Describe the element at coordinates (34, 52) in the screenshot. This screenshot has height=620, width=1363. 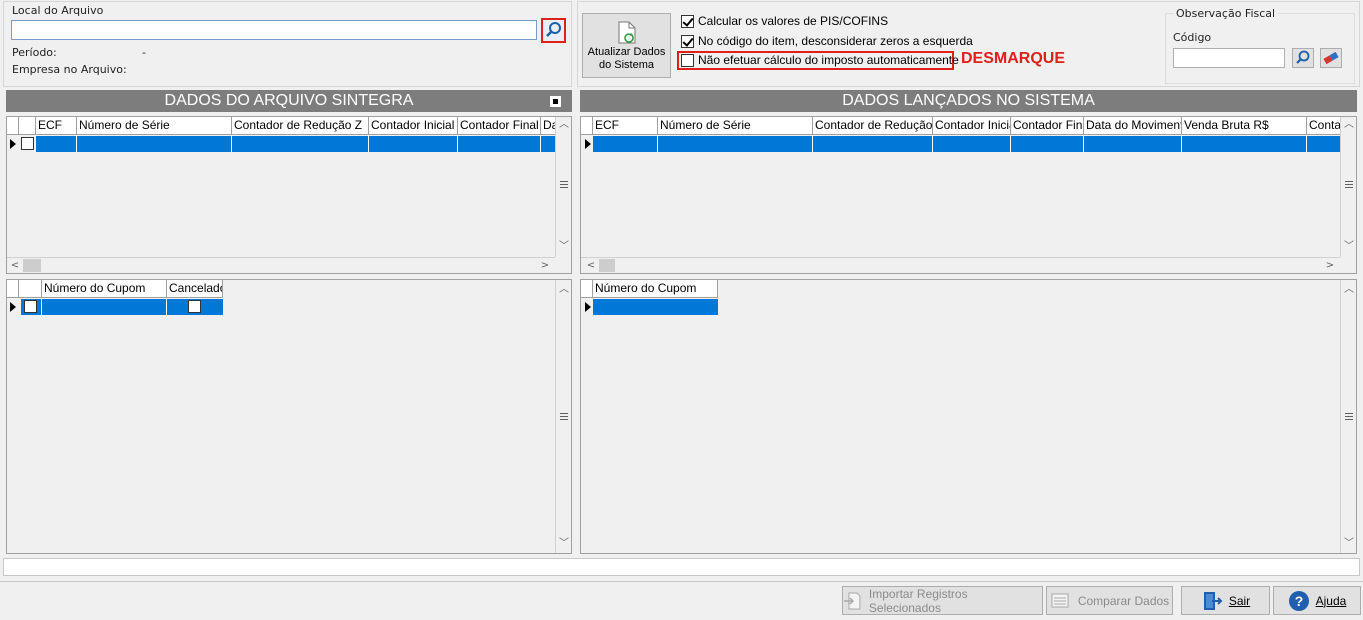
I see `periodo-label: Período:` at that location.